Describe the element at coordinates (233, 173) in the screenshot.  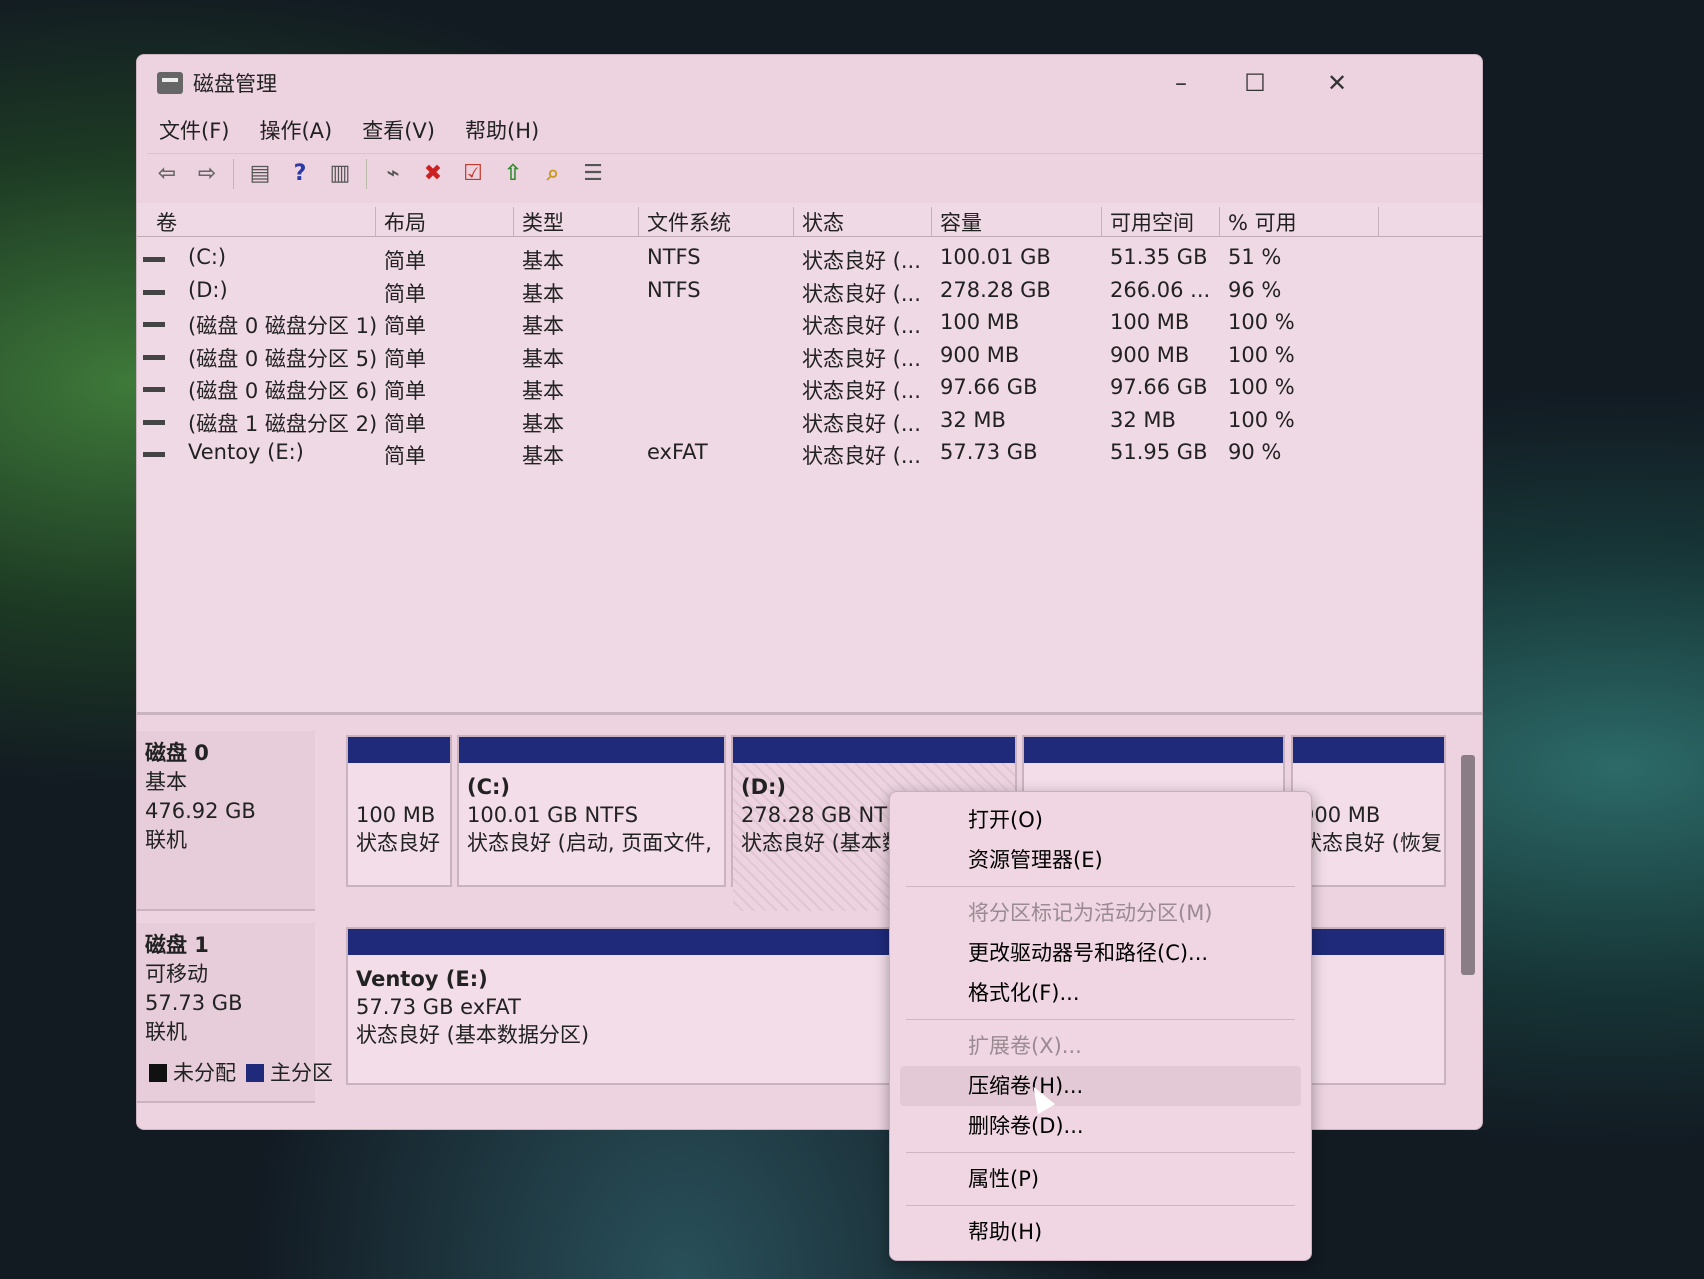
I see `toolbar-separator` at that location.